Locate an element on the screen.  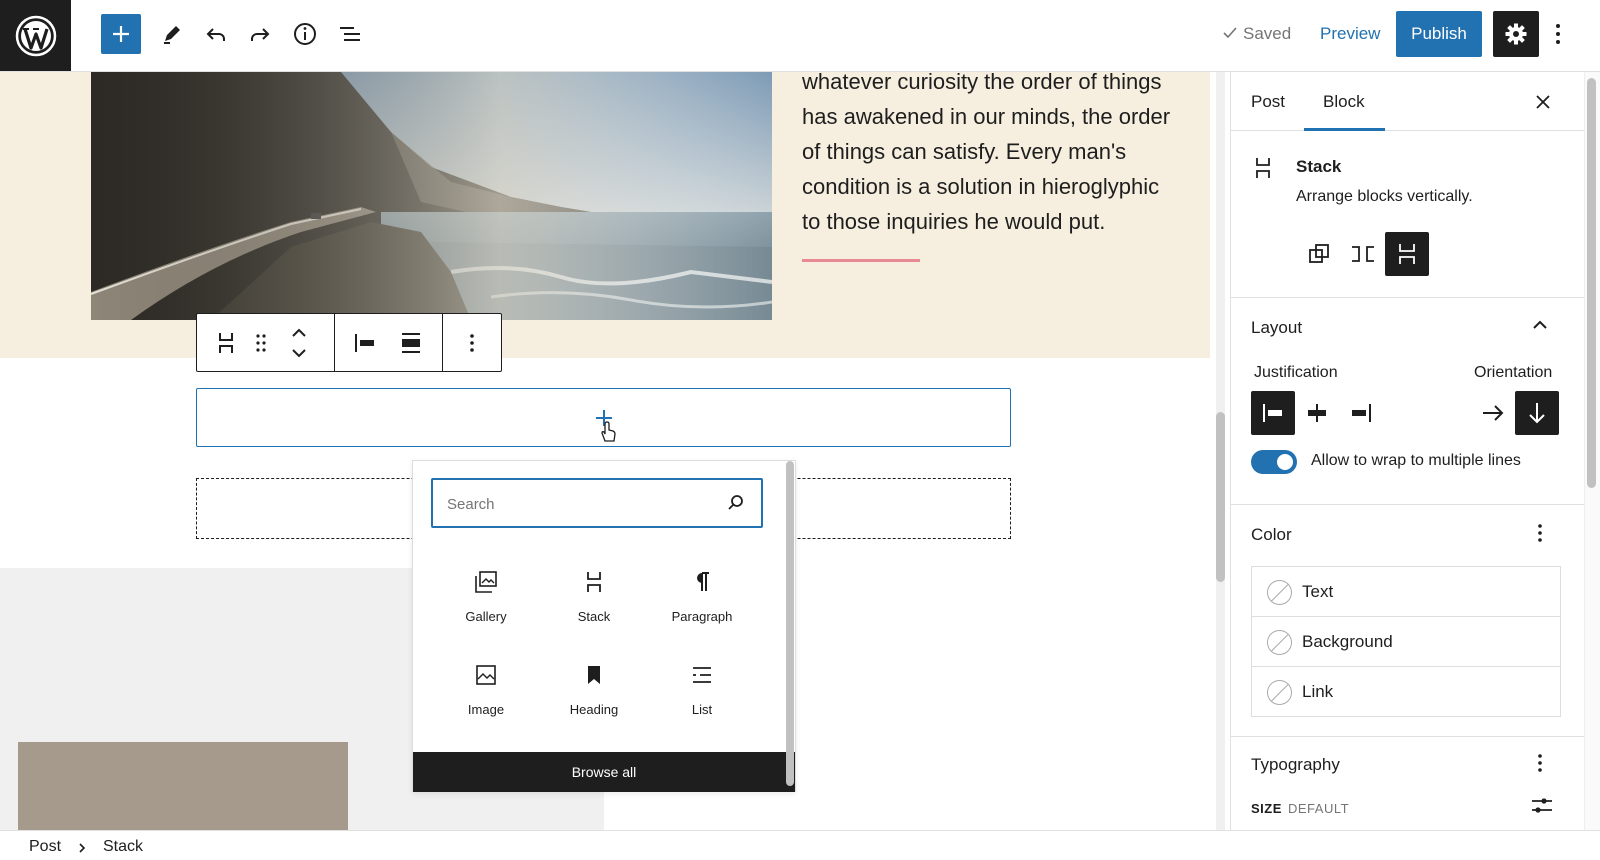
editor-header: Saved Preview Publish is located at coordinates (800, 36).